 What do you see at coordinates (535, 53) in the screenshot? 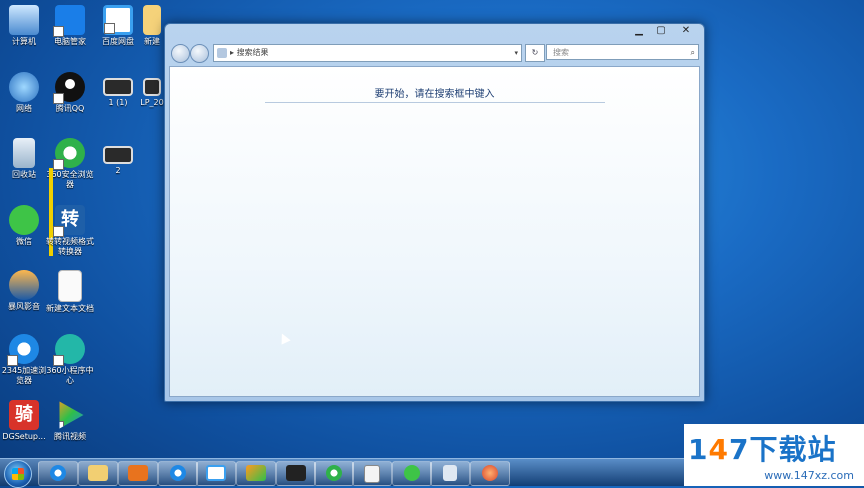
I see `refresh-button: ↻` at bounding box center [535, 53].